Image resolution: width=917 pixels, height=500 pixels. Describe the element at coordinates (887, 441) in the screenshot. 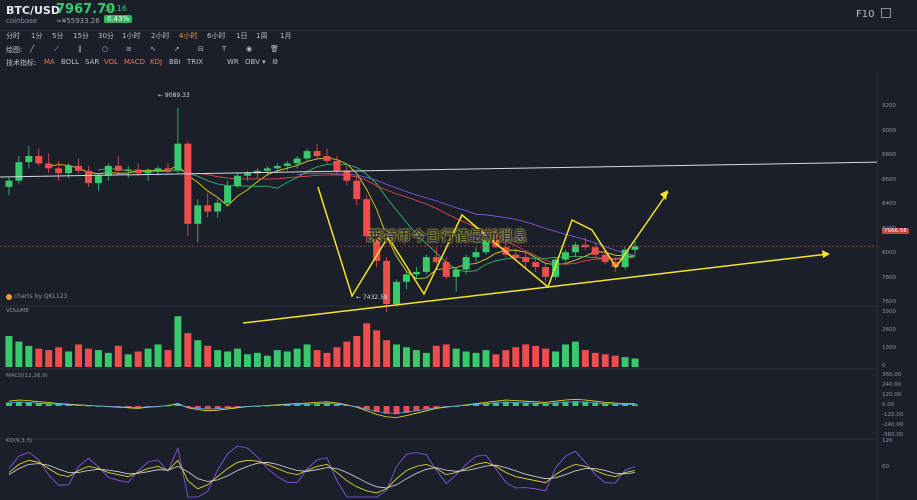

I see `kd-axis-label: 120` at that location.